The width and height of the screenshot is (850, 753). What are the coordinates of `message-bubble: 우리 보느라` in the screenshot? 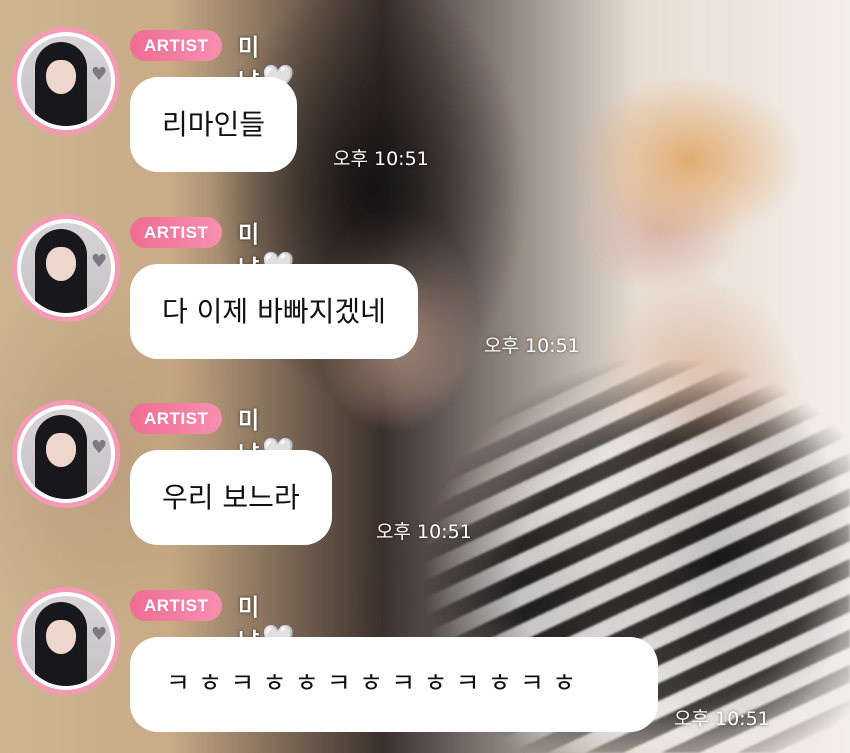 It's located at (231, 497).